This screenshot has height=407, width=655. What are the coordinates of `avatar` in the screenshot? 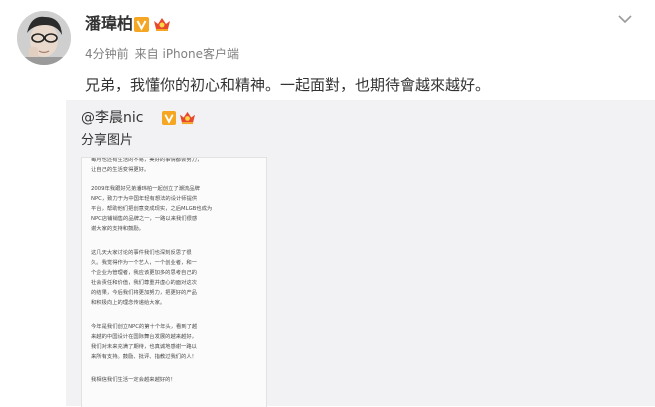 It's located at (44, 38).